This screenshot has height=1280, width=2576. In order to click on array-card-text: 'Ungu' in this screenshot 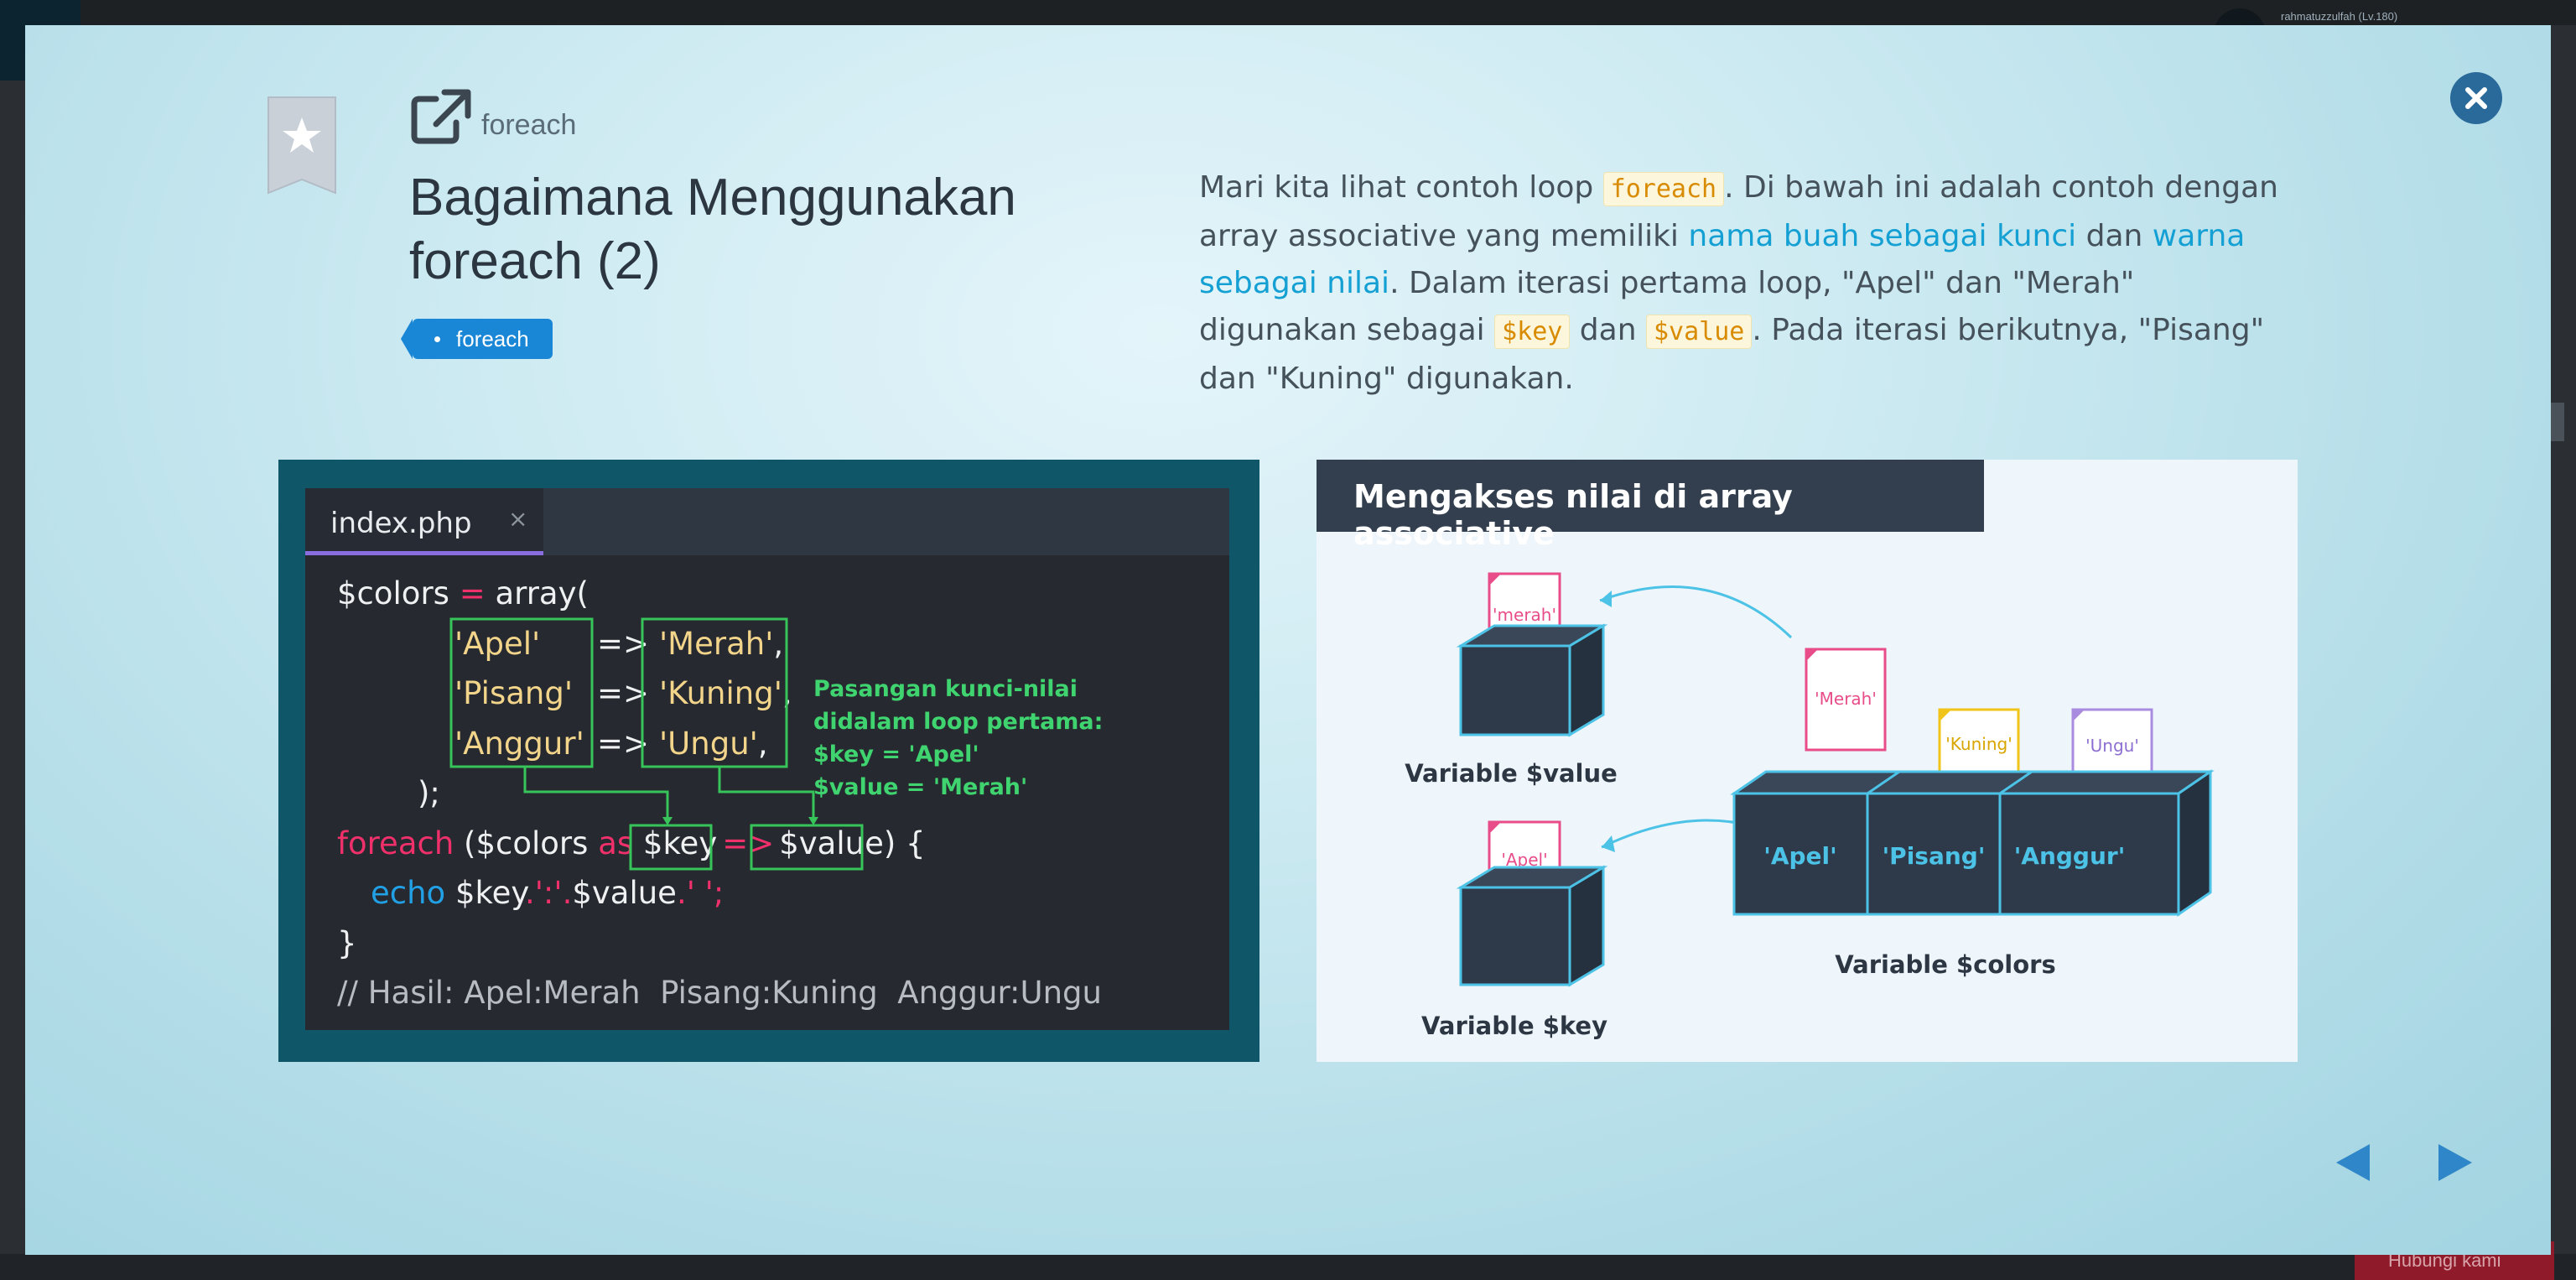, I will do `click(2112, 746)`.